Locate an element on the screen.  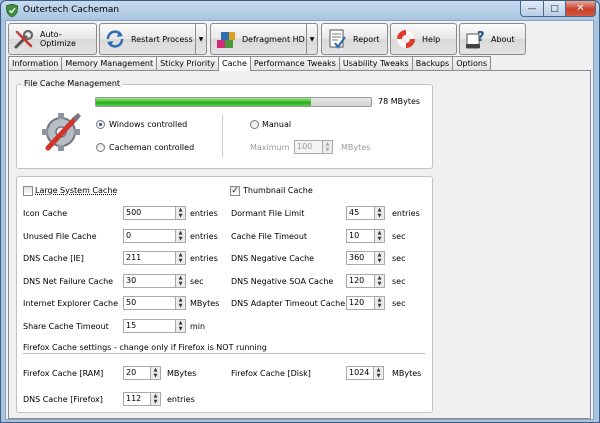
cacheman-controlled-label: Cacheman controlled is located at coordinates (151, 147).